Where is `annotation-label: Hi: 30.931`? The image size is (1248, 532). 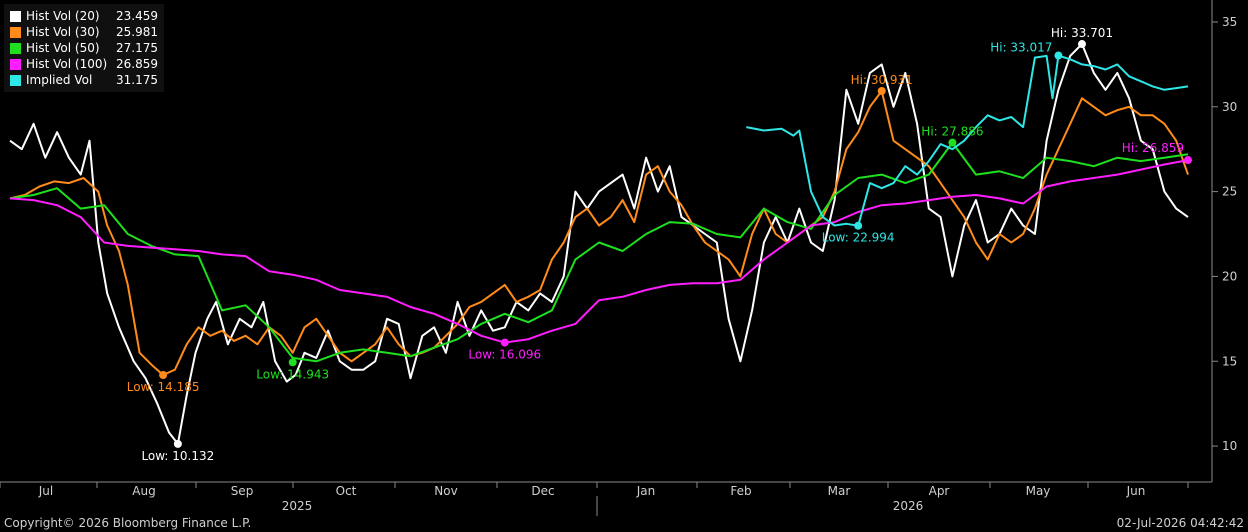 annotation-label: Hi: 30.931 is located at coordinates (882, 80).